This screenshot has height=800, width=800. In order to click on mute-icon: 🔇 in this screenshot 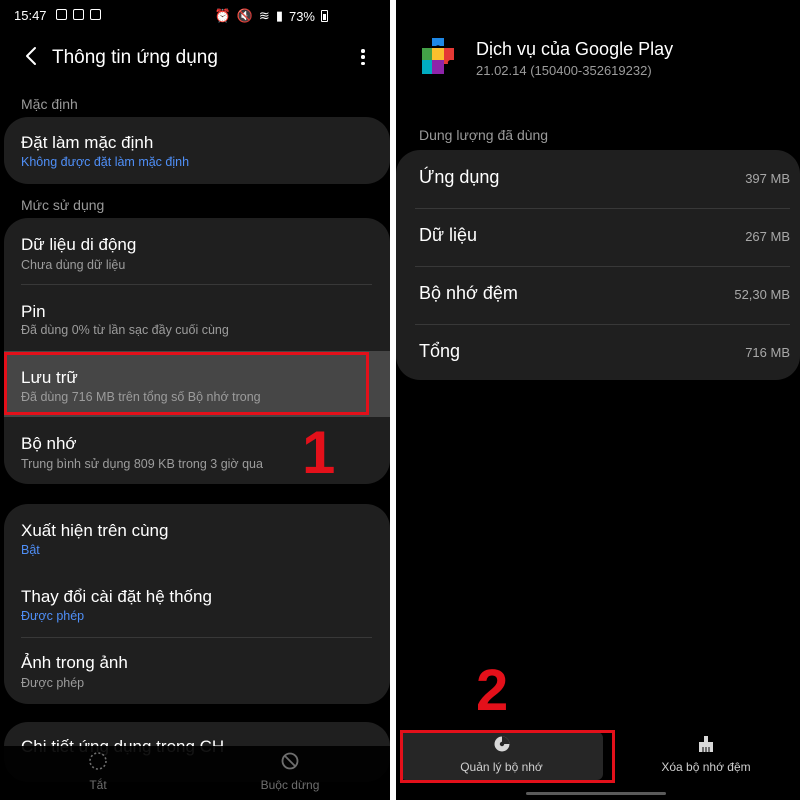, I will do `click(244, 15)`.